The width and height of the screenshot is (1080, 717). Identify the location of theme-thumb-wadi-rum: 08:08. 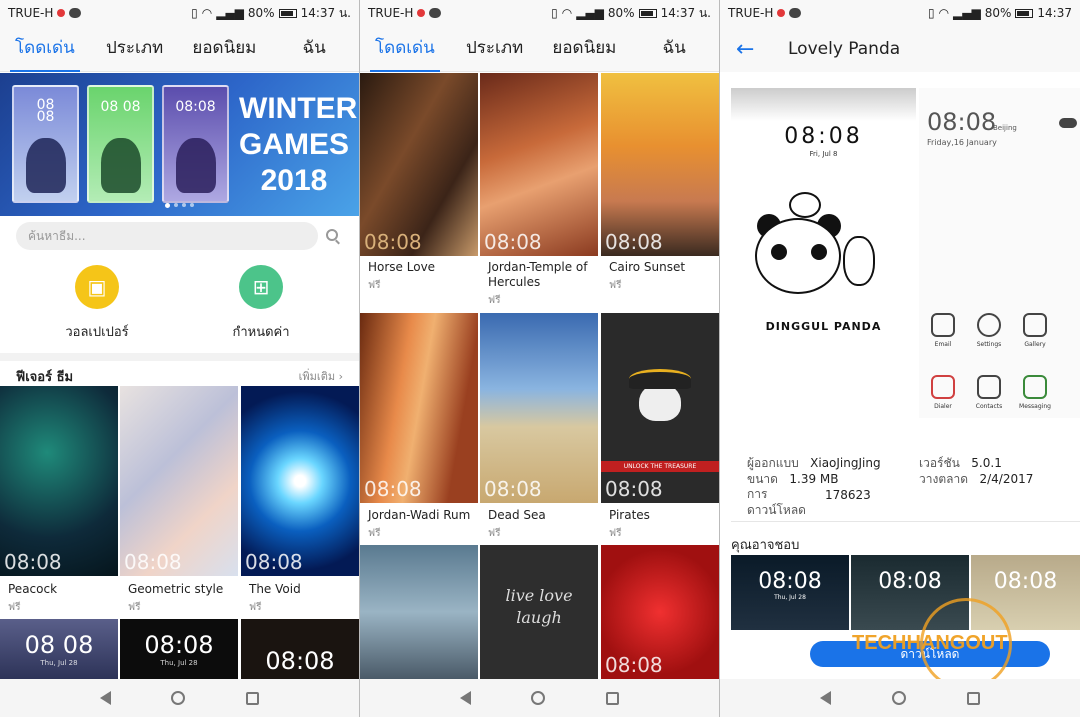
(419, 408).